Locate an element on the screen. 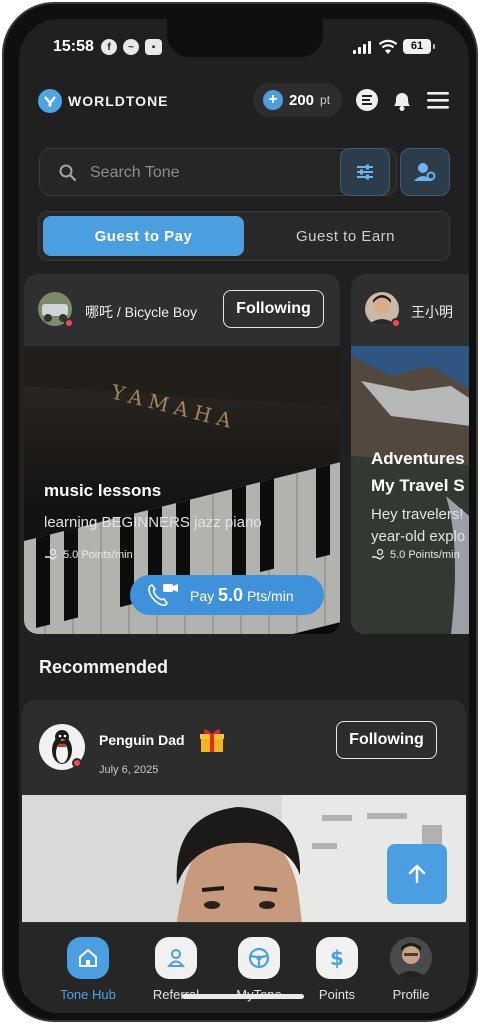 The image size is (480, 1024). card-description-line-2: year-old explo is located at coordinates (418, 536).